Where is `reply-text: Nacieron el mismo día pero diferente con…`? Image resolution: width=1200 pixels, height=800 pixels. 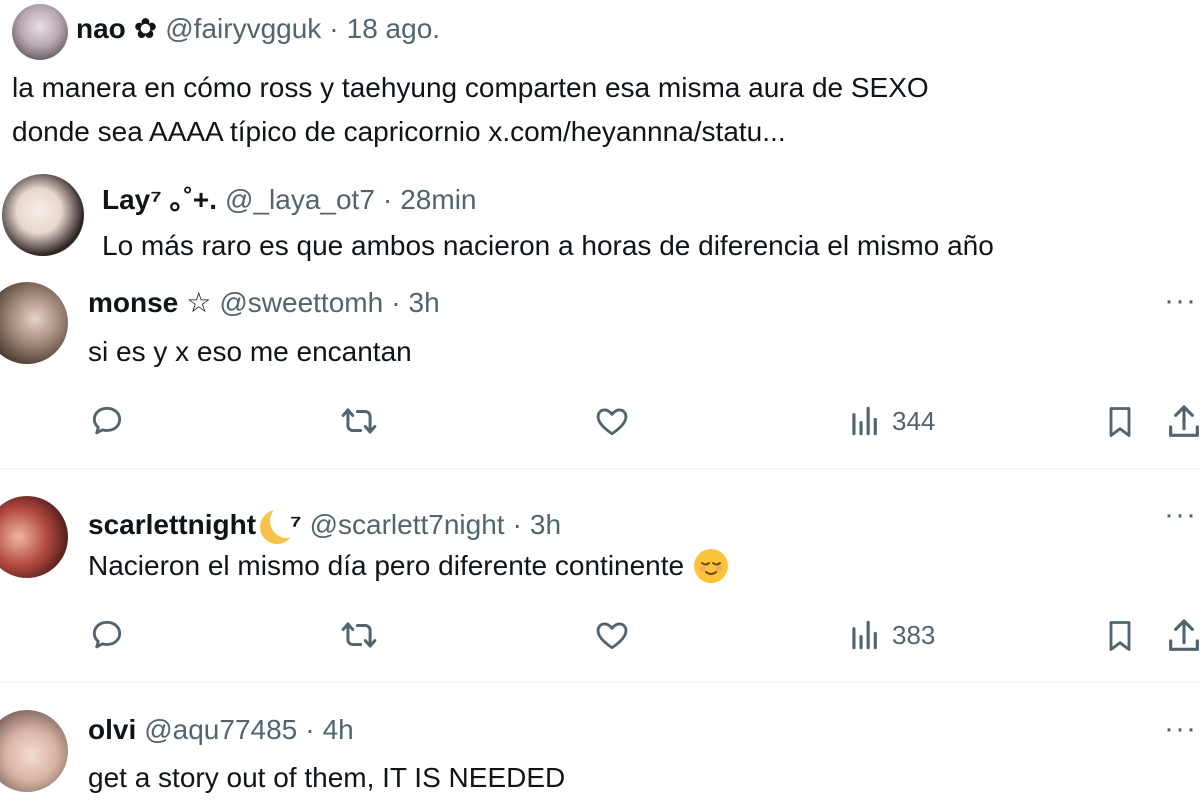 reply-text: Nacieron el mismo día pero diferente con… is located at coordinates (386, 565).